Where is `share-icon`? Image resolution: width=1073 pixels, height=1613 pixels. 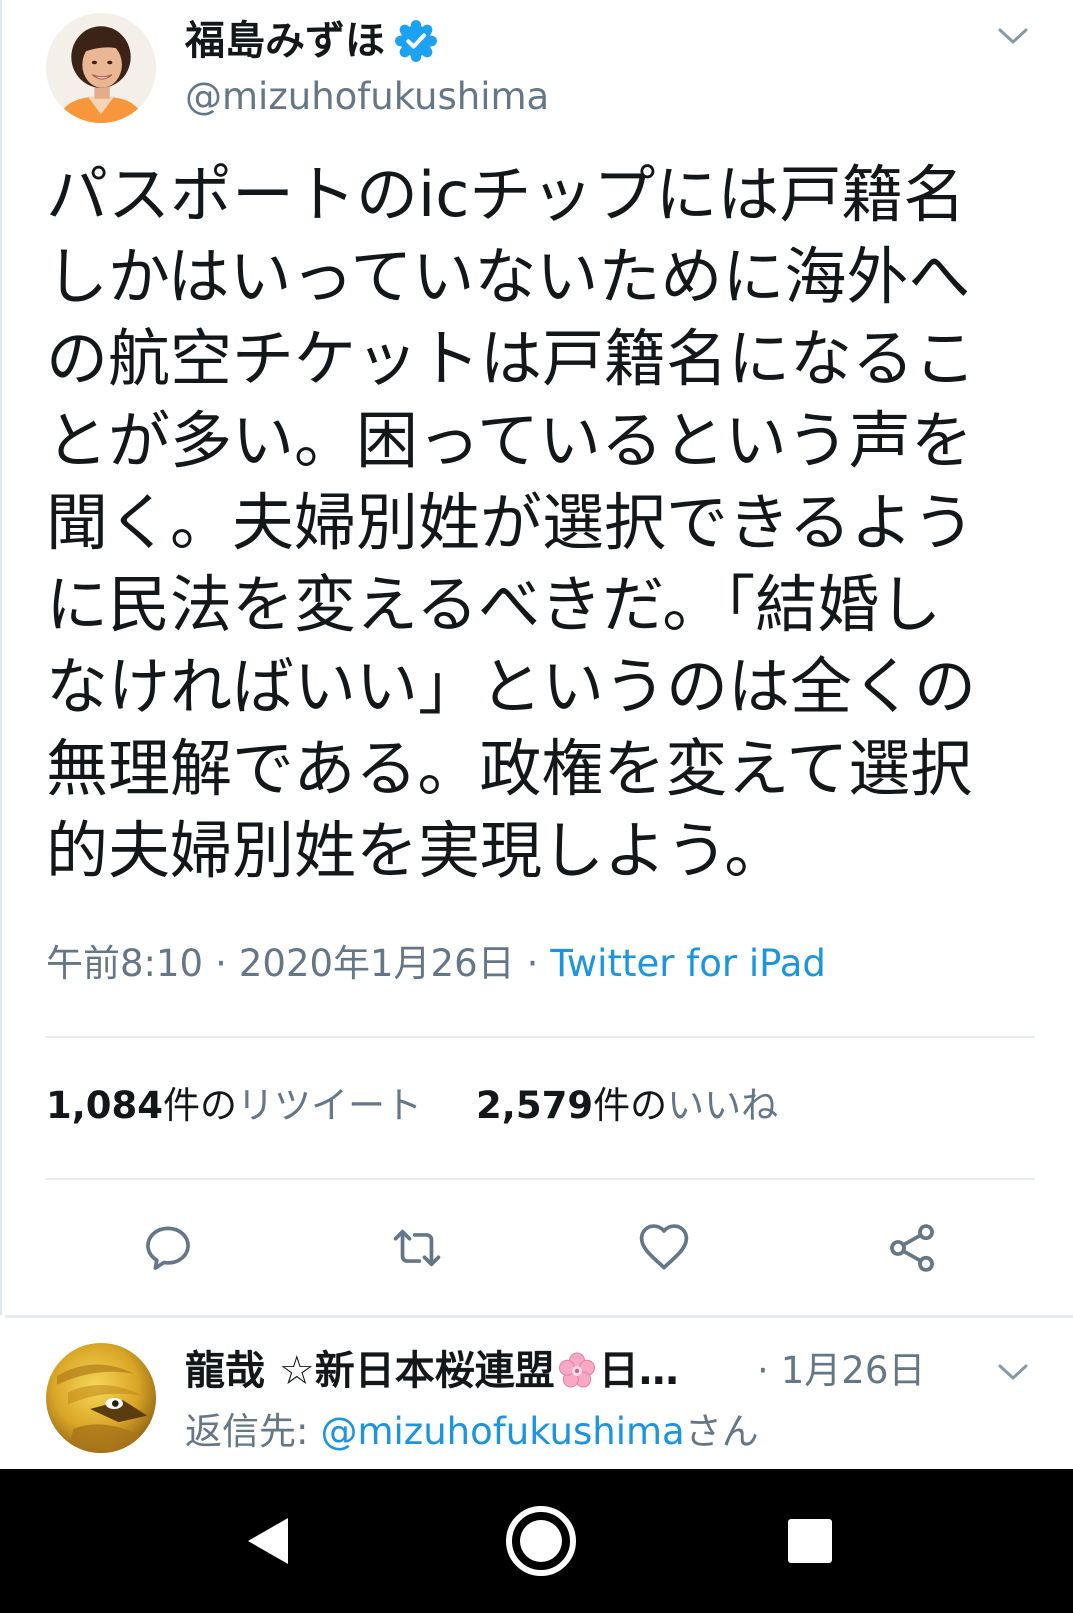
share-icon is located at coordinates (912, 1248).